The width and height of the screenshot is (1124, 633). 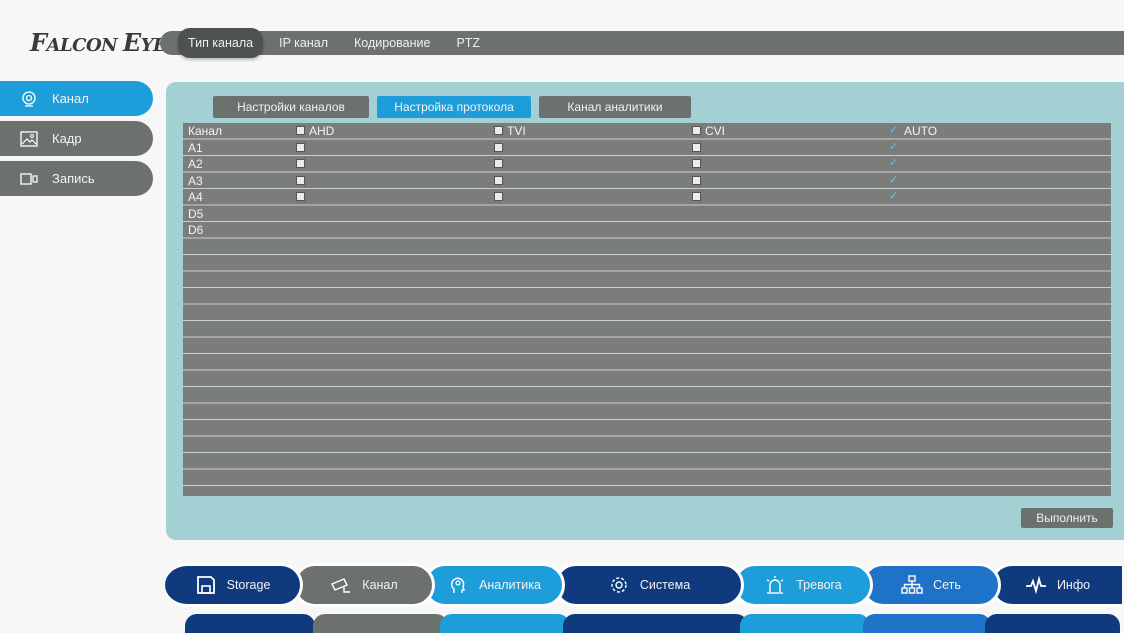 I want to click on table-row: A3, so click(x=647, y=181).